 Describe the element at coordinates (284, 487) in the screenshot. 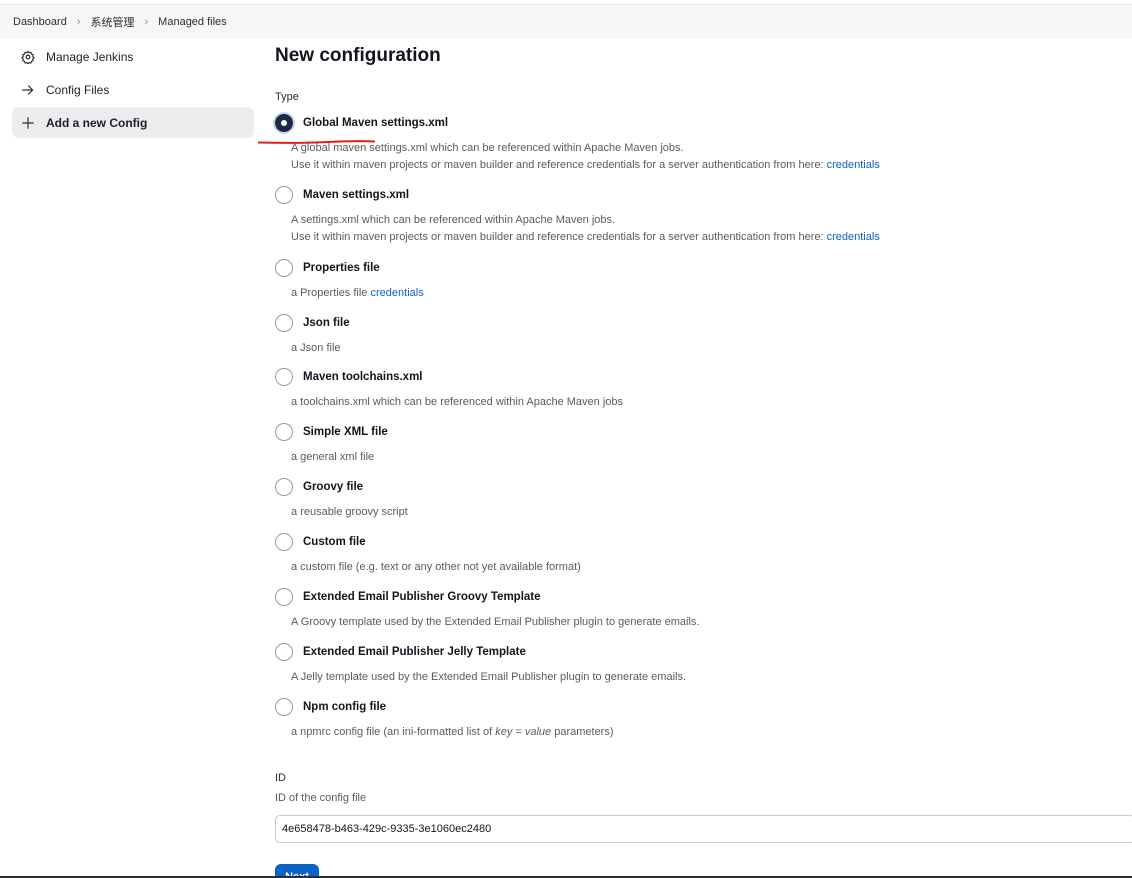

I see `radio-groovy-file` at that location.